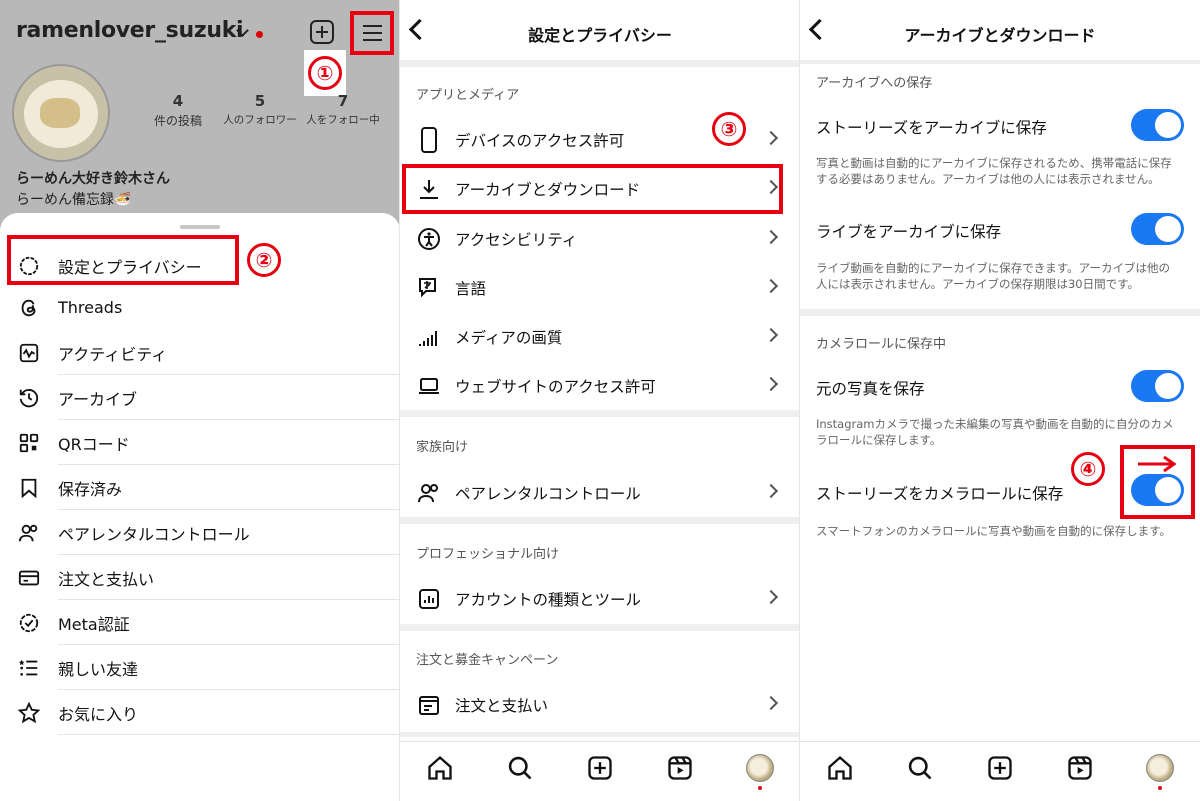 This screenshot has width=1200, height=801. Describe the element at coordinates (29, 623) in the screenshot. I see `verified-icon` at that location.